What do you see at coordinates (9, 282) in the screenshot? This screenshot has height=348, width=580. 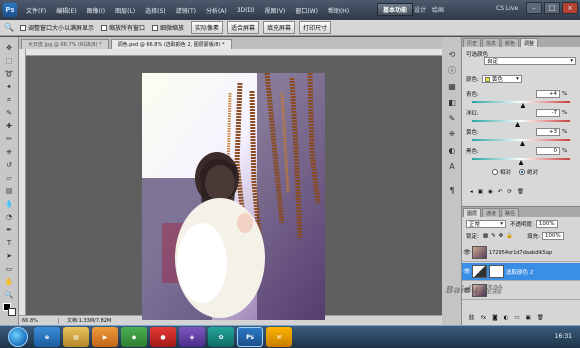 I see `hand-tool-icon: ✋` at bounding box center [9, 282].